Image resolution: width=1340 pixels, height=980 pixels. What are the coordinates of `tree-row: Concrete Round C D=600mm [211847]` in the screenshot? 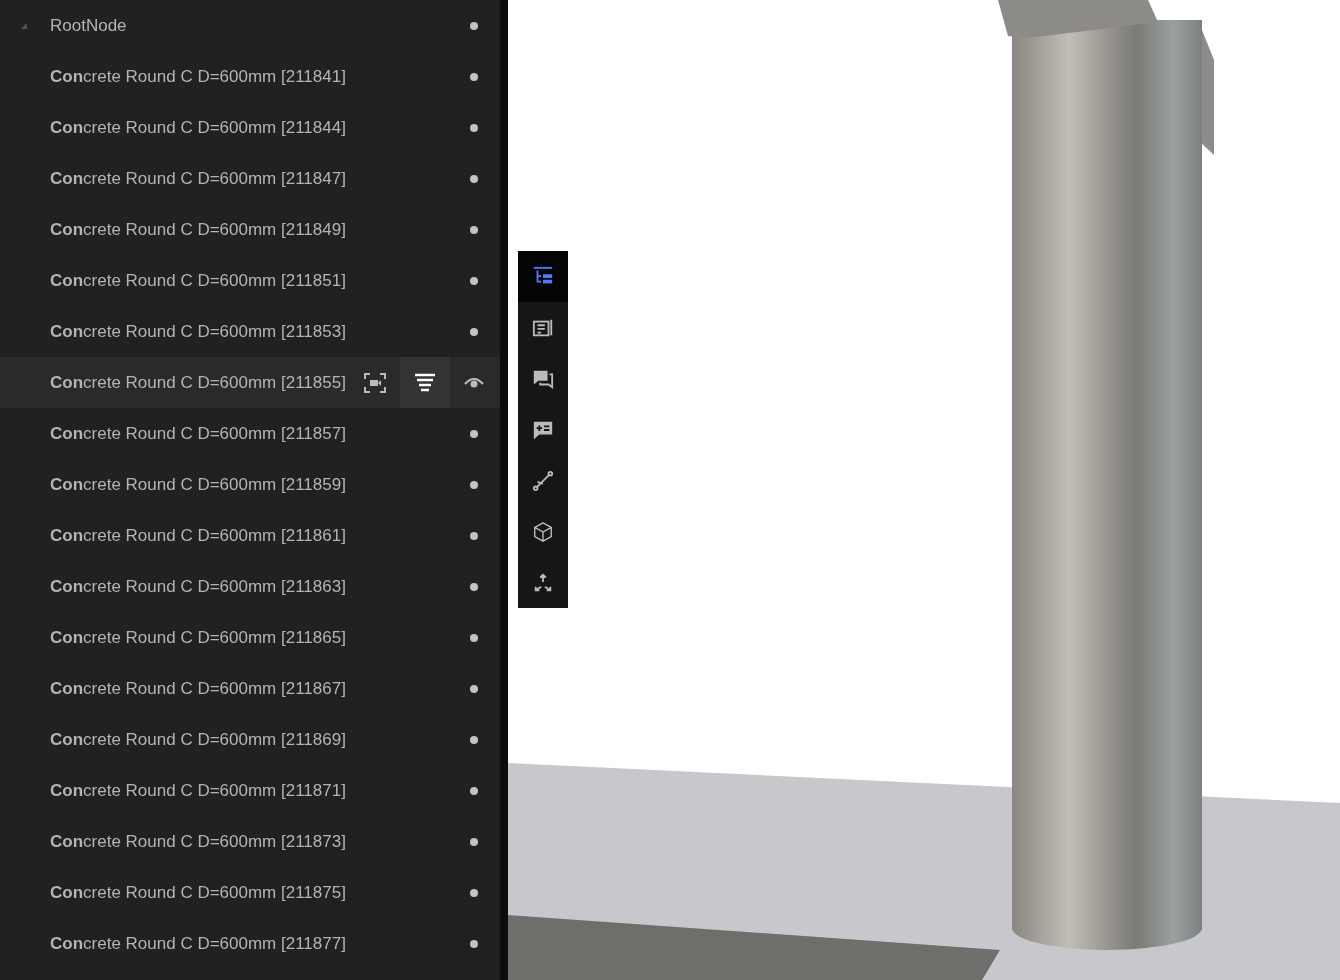 It's located at (250, 178).